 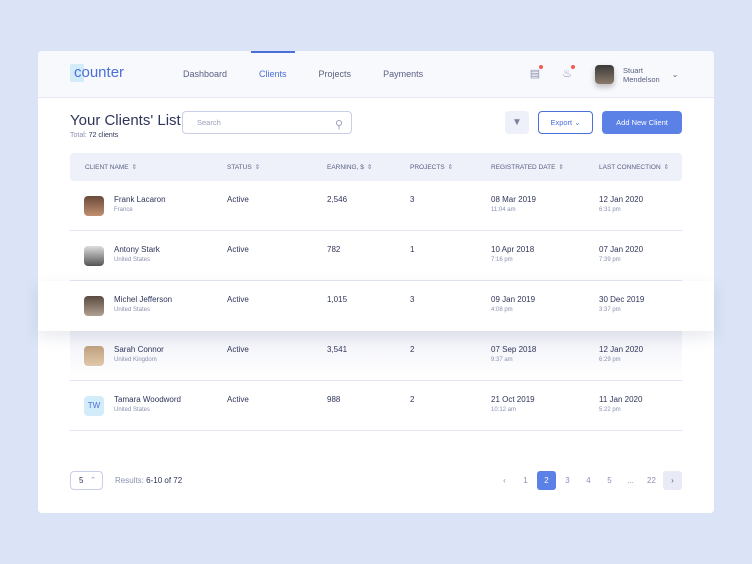 I want to click on last-connection-date: 07 Jan 2020, so click(x=621, y=249).